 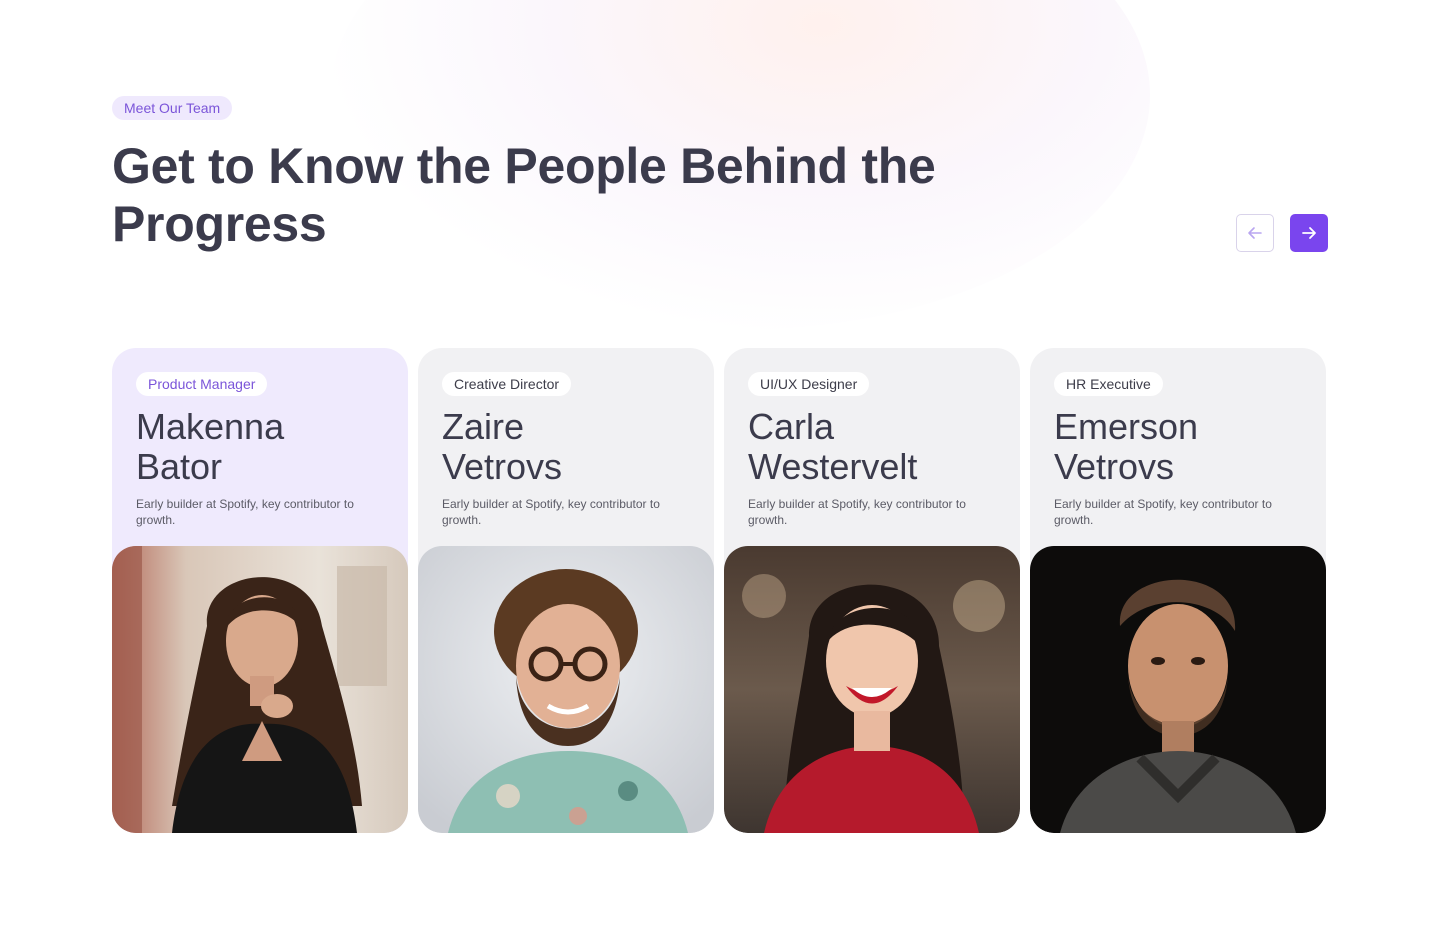 I want to click on carousel-prev-button, so click(x=1255, y=233).